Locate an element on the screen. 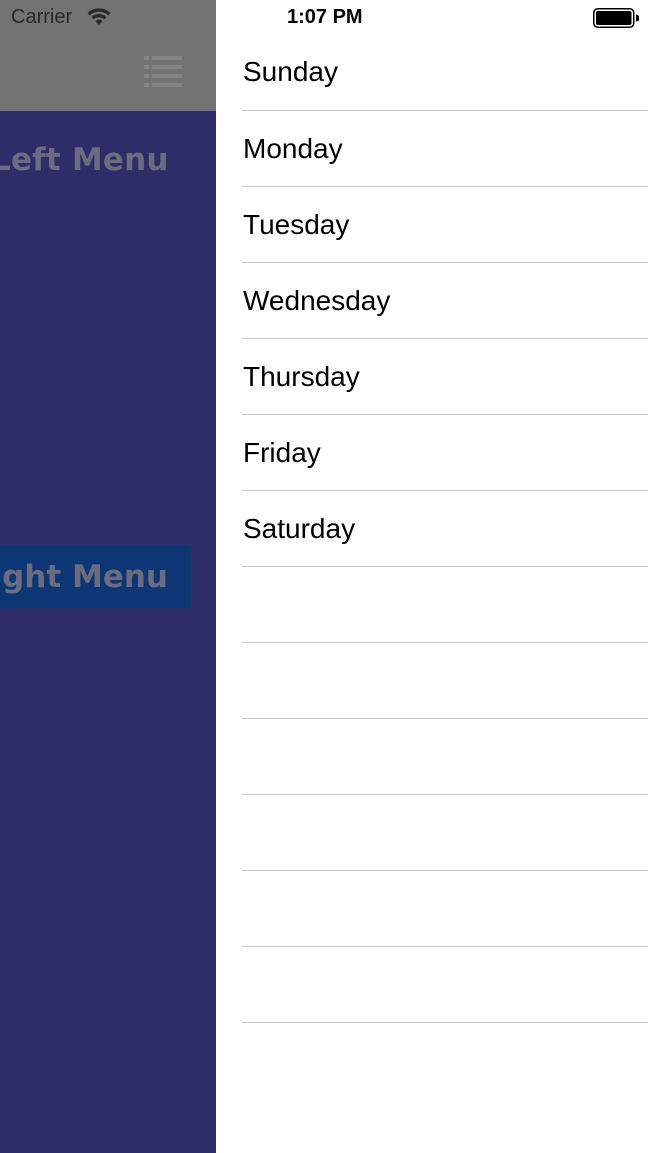 This screenshot has width=648, height=1153. list-item: Saturday is located at coordinates (445, 529).